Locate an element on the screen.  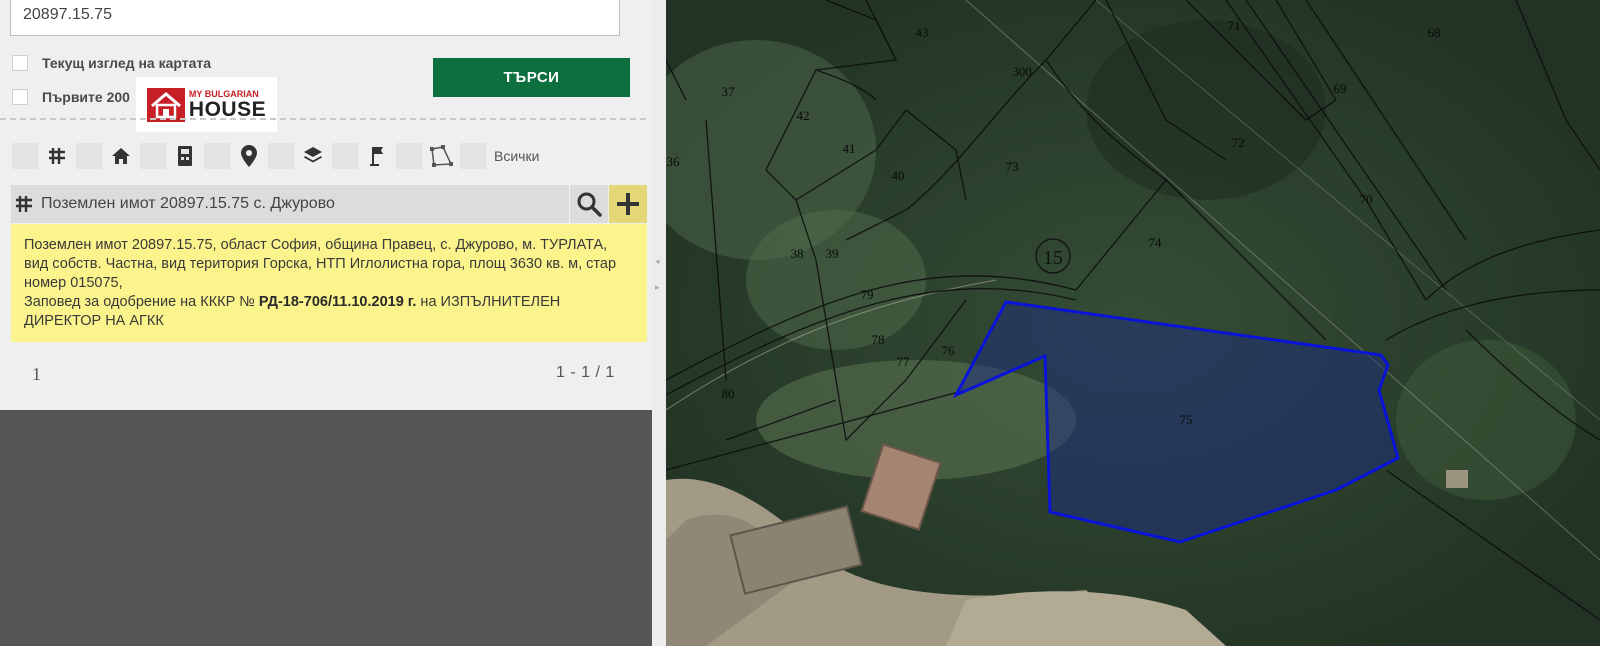
building-icon is located at coordinates (185, 156).